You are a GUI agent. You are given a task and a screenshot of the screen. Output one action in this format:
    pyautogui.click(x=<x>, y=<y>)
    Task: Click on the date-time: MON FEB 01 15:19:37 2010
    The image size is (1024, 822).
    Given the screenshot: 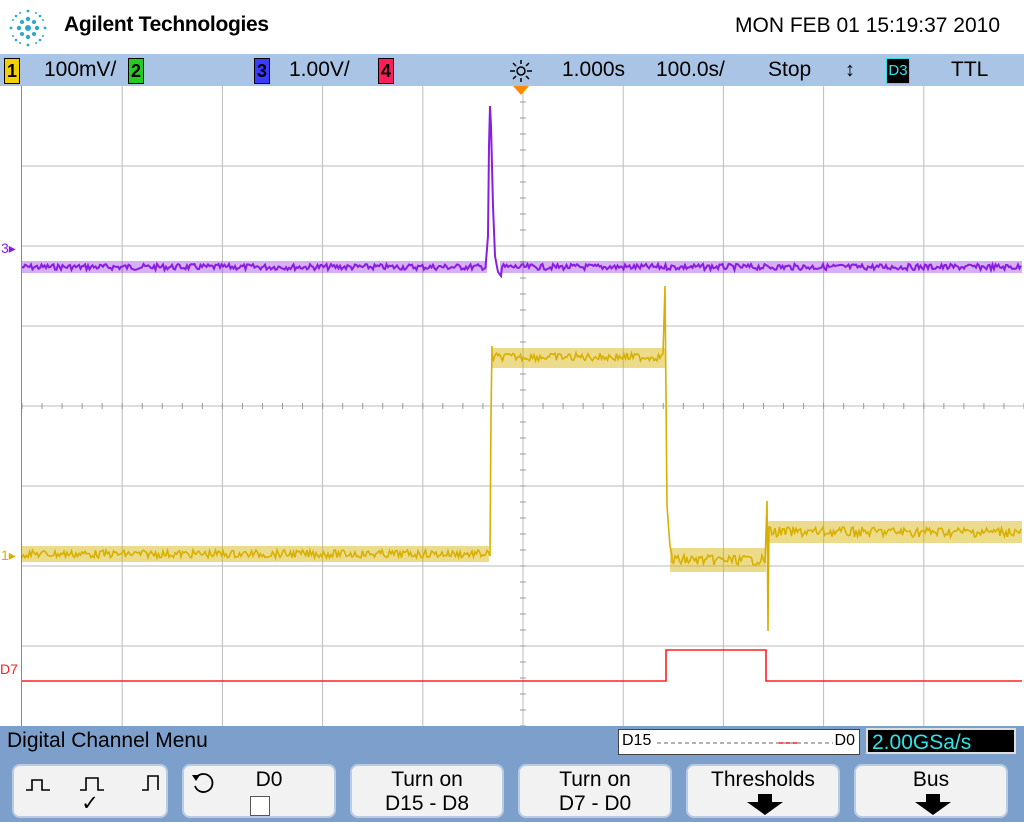 What is the action you would take?
    pyautogui.click(x=867, y=25)
    